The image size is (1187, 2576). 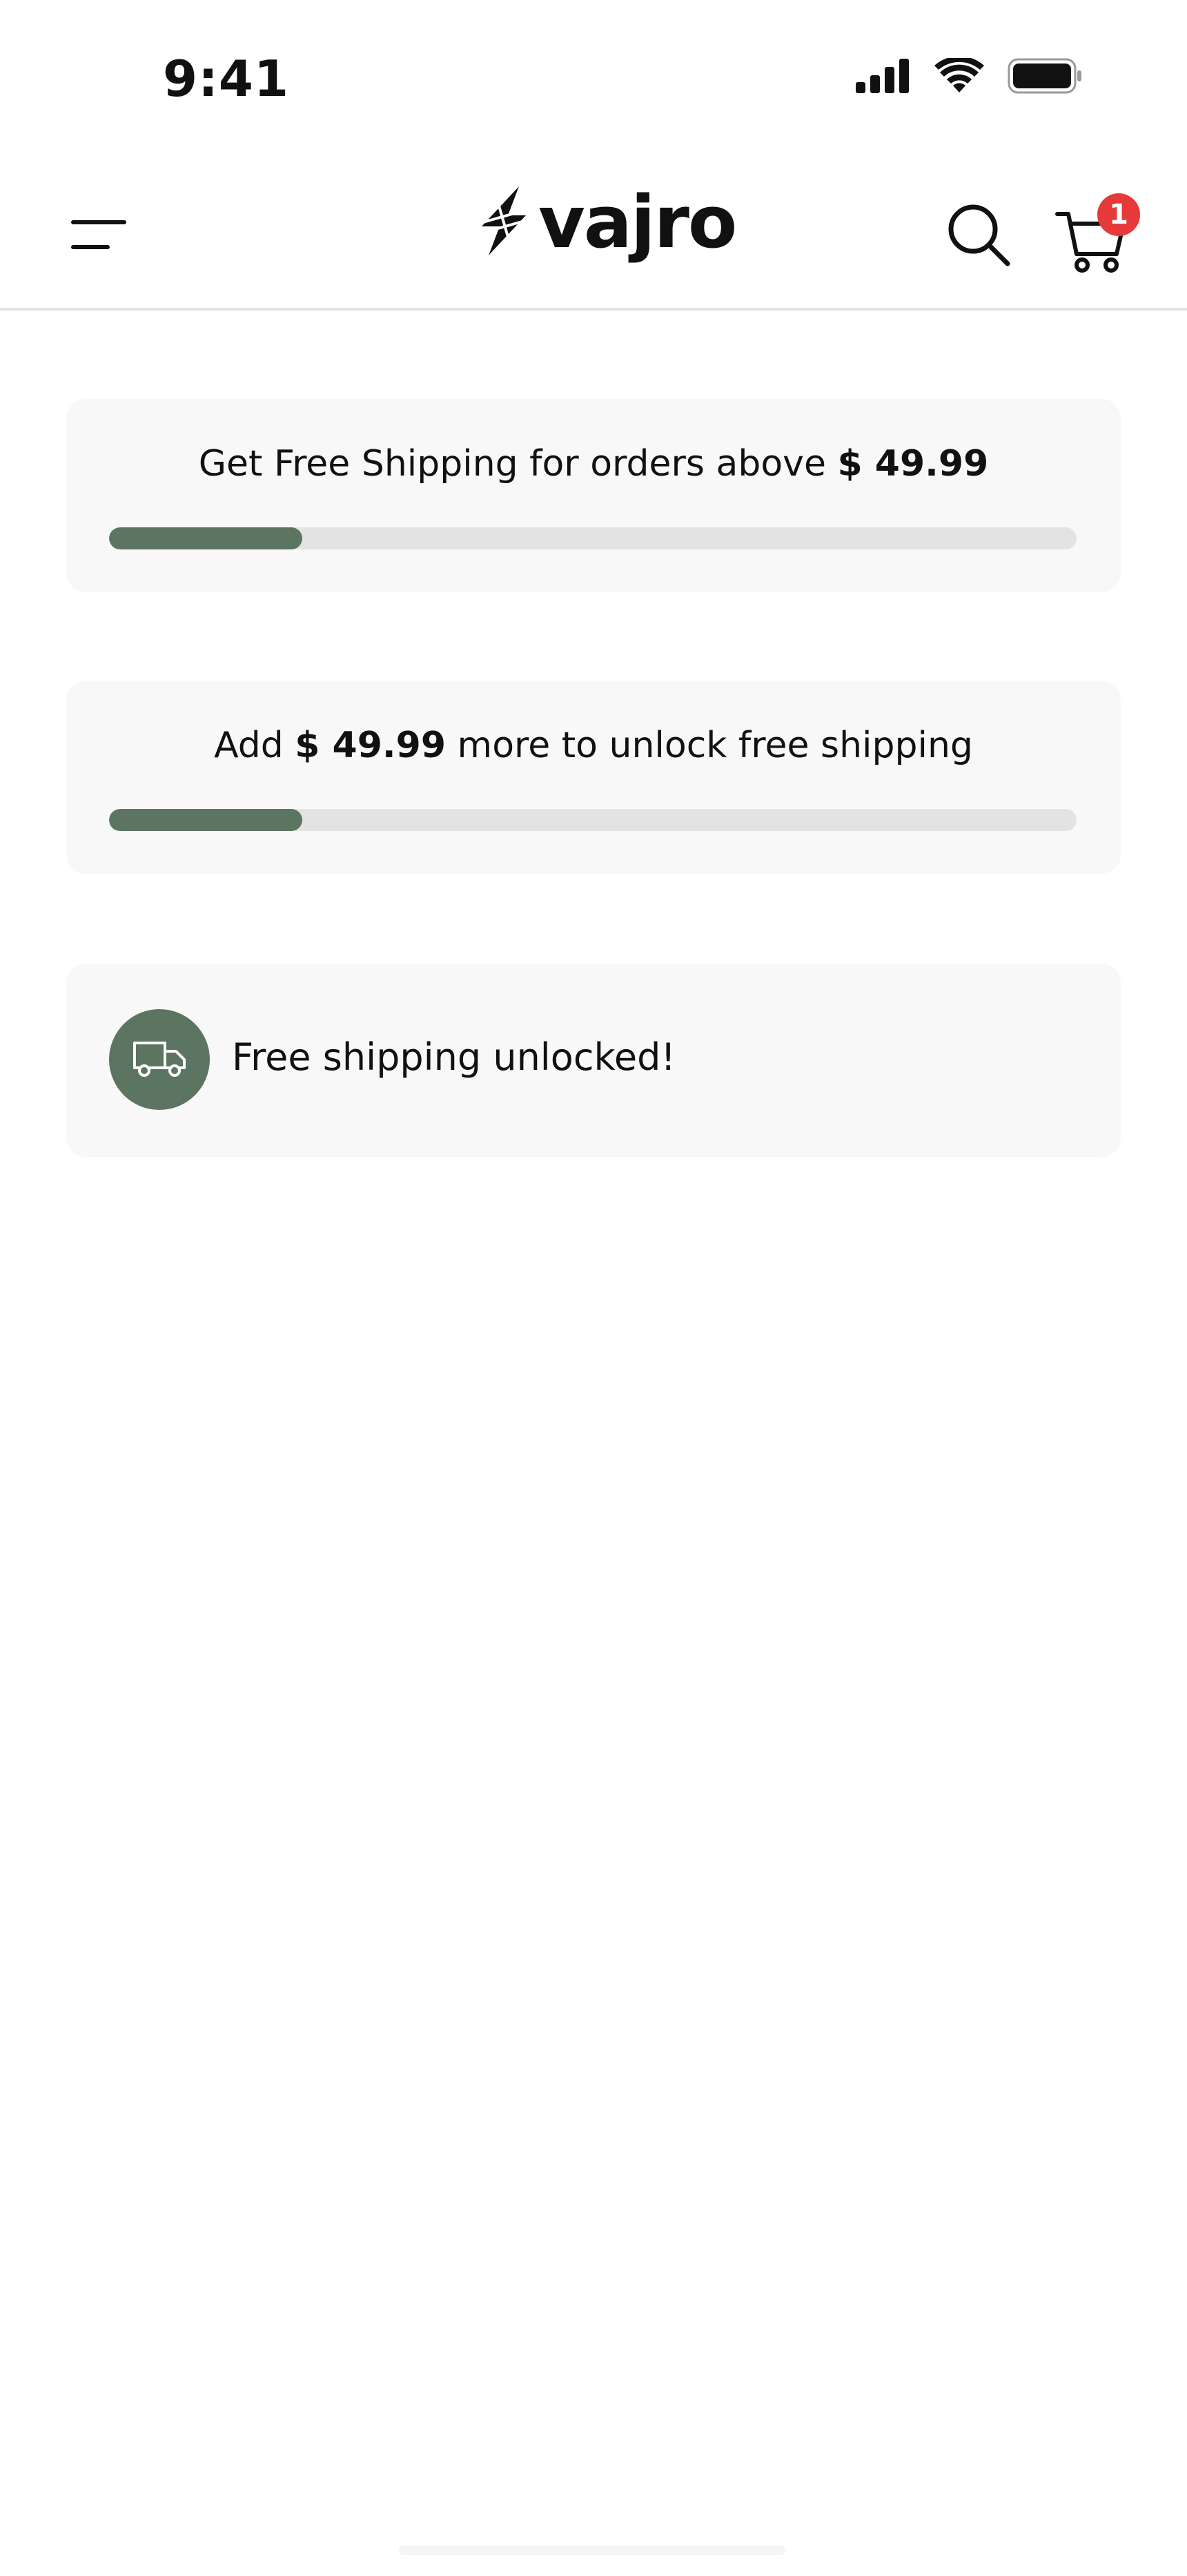 I want to click on cart-button: 1, so click(x=1099, y=234).